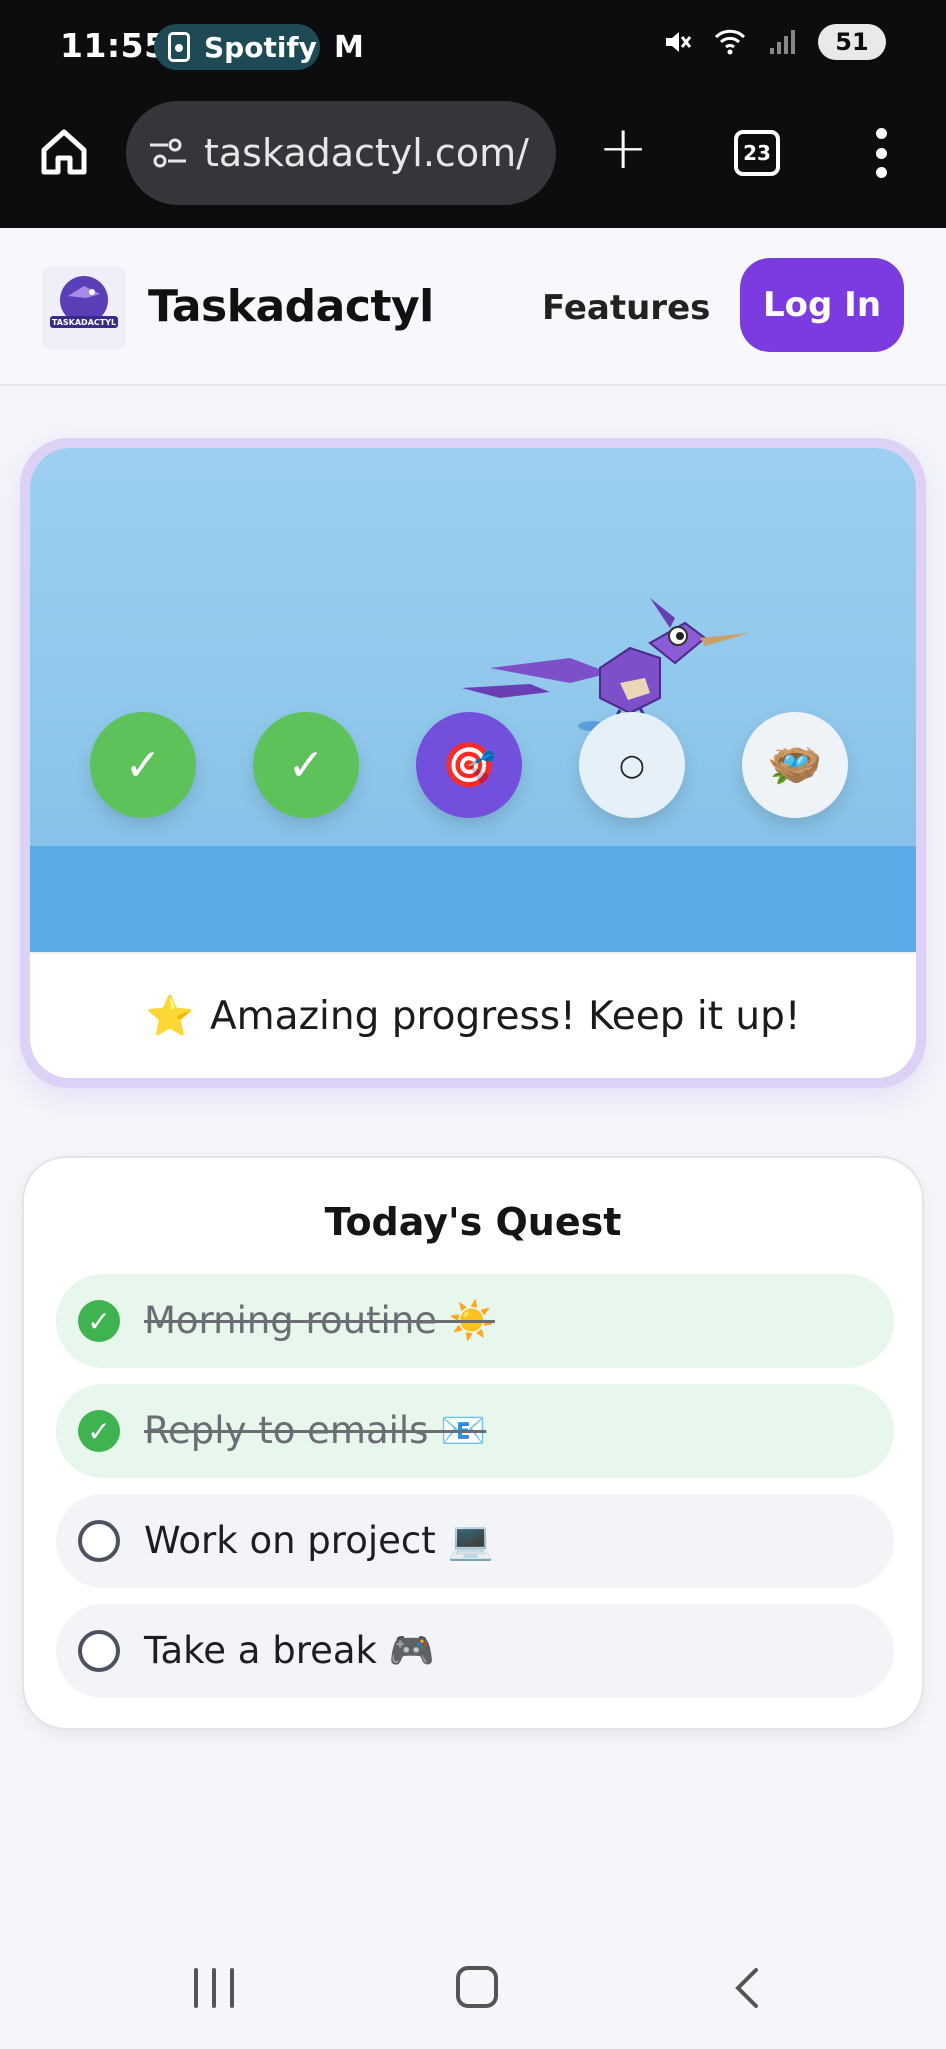  Describe the element at coordinates (469, 765) in the screenshot. I see `target-icon: 🎯` at that location.